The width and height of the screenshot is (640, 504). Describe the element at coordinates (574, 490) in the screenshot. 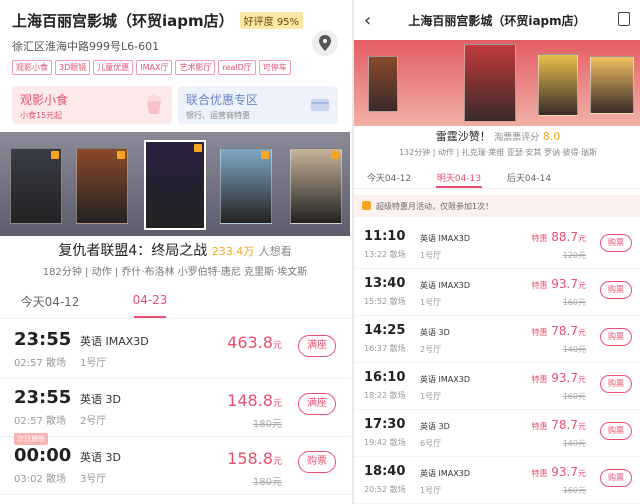

I see `original-price: 160元` at that location.